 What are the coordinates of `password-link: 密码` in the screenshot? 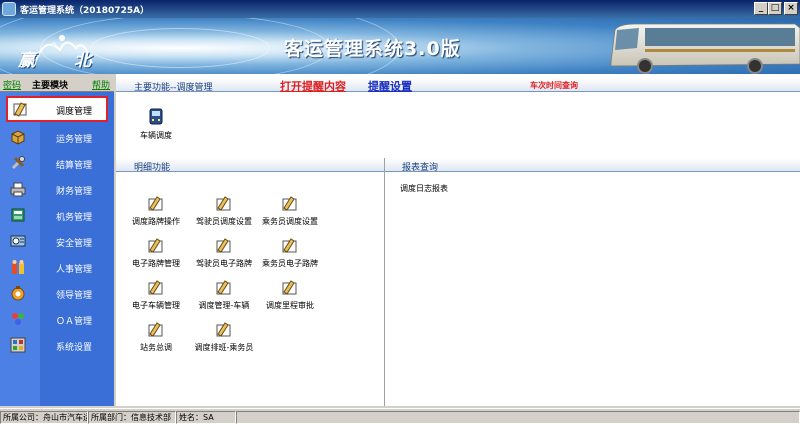 It's located at (12, 84).